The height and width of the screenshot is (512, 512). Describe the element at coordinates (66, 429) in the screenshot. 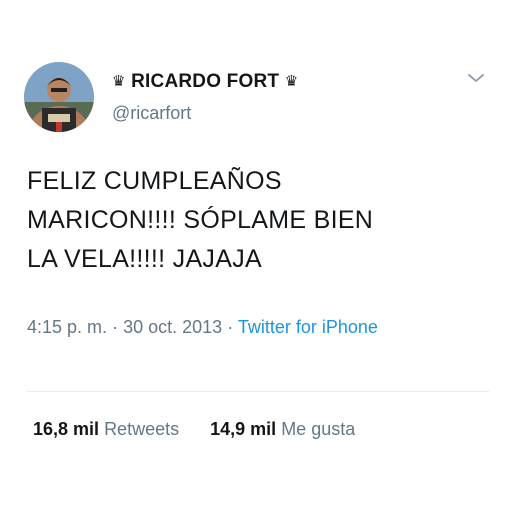

I see `retweets-count: 16,8 mil` at that location.